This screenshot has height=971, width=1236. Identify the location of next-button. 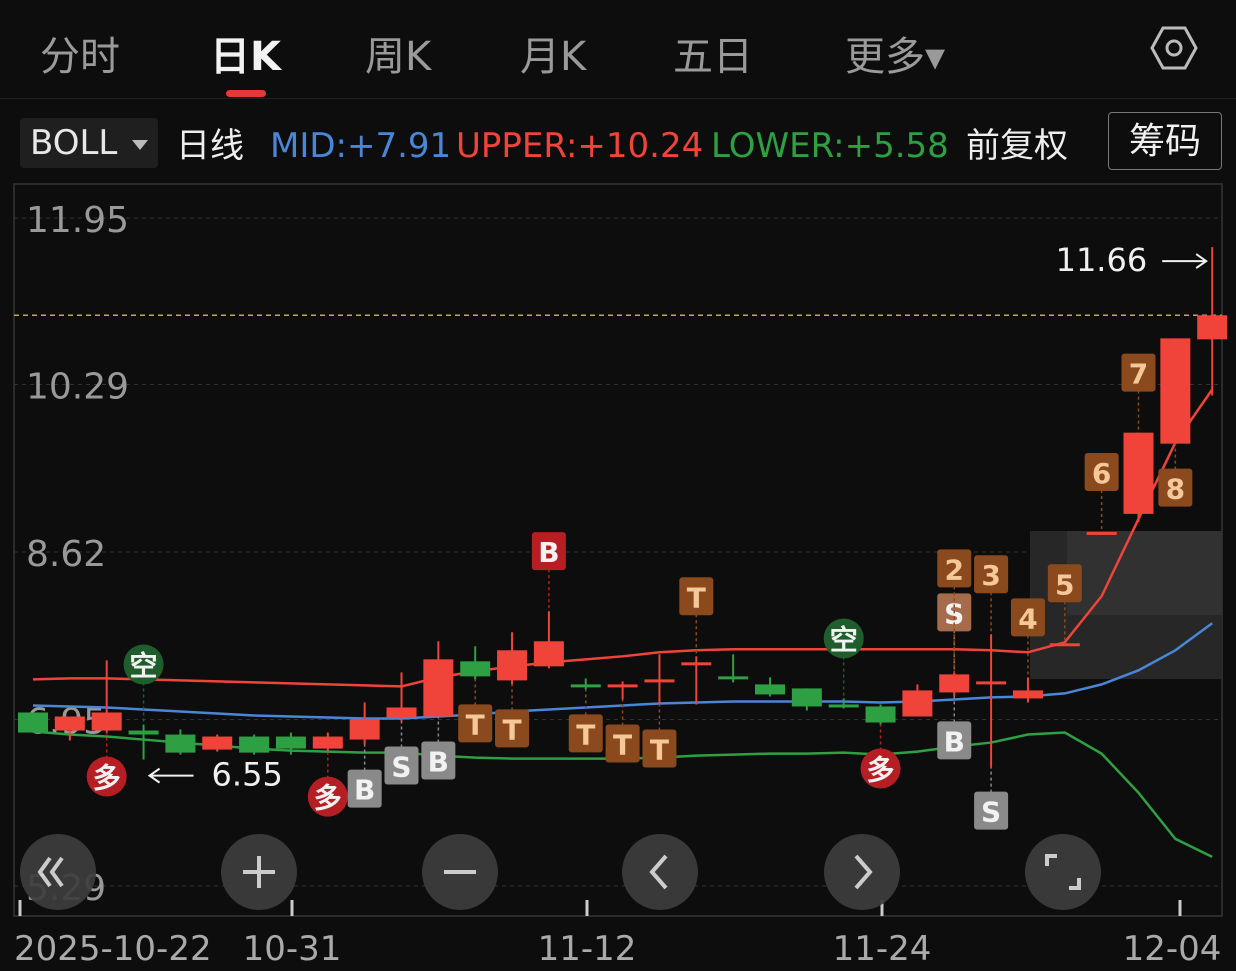
(862, 872).